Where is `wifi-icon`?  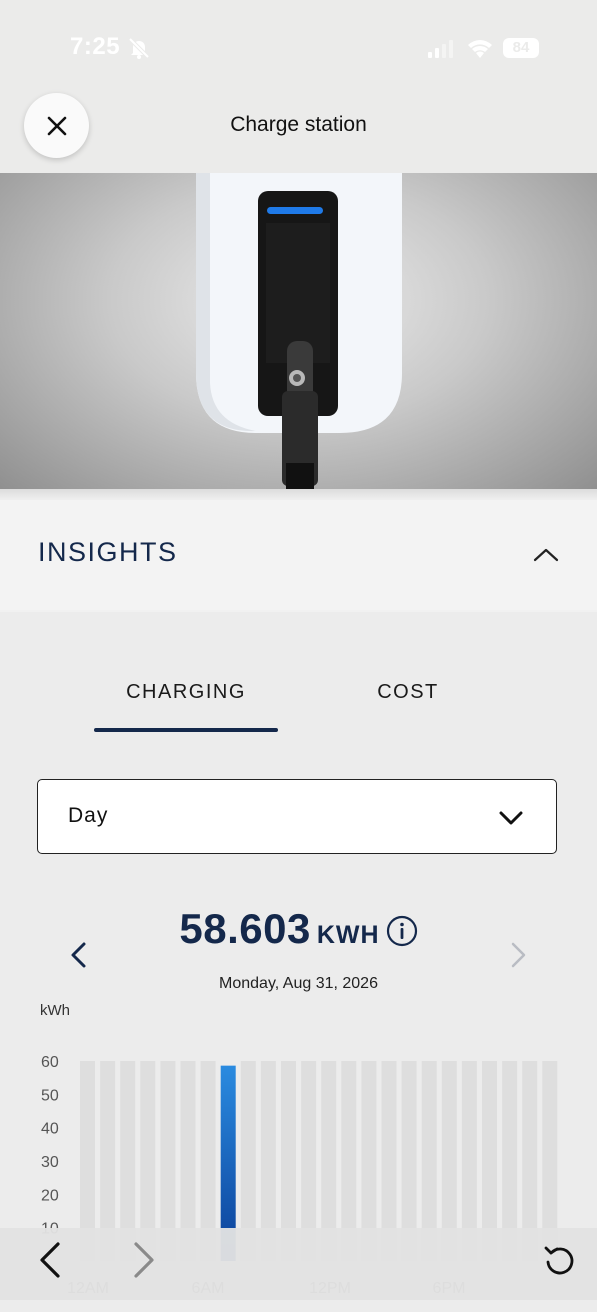 wifi-icon is located at coordinates (480, 49).